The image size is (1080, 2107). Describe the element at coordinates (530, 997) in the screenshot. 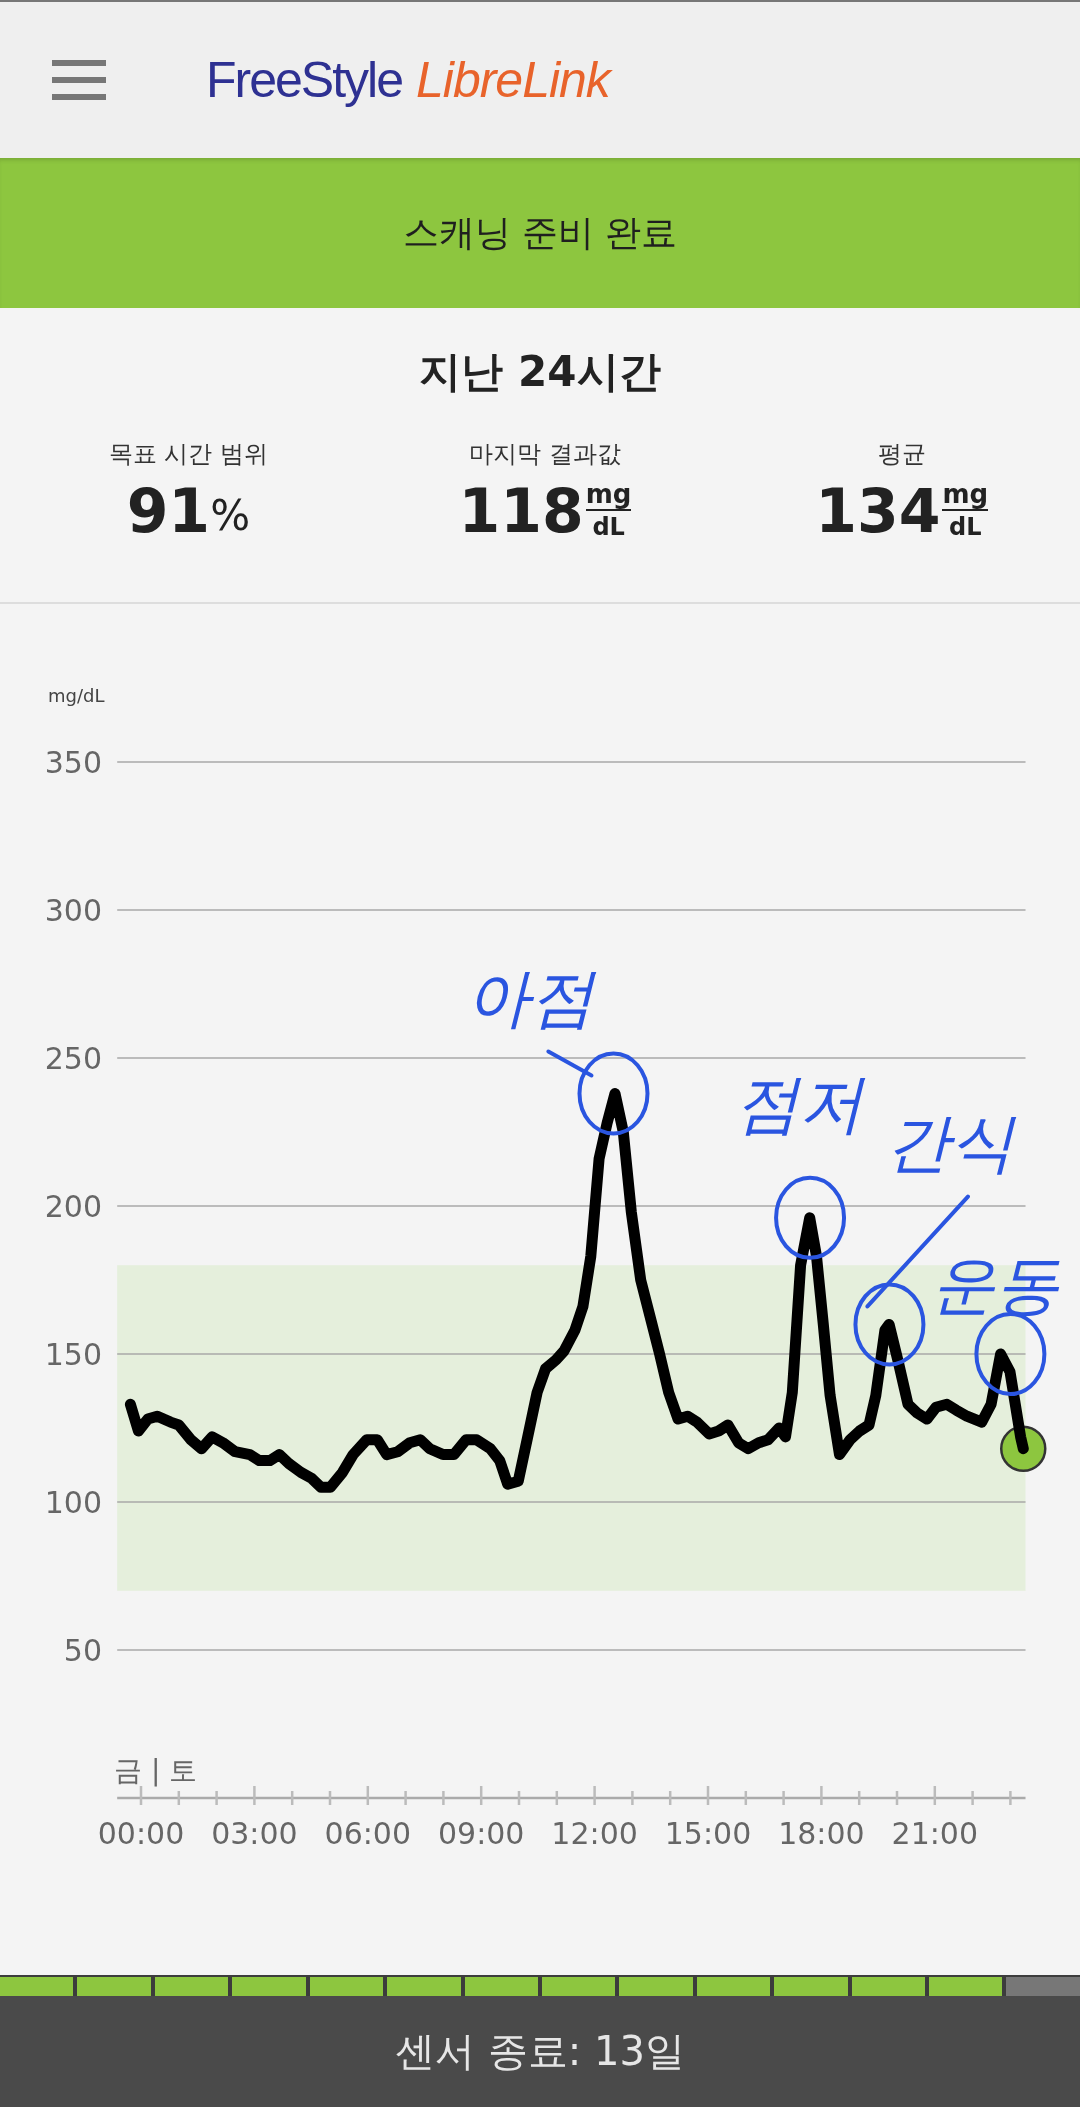

I see `handwritten-note: 아점` at that location.